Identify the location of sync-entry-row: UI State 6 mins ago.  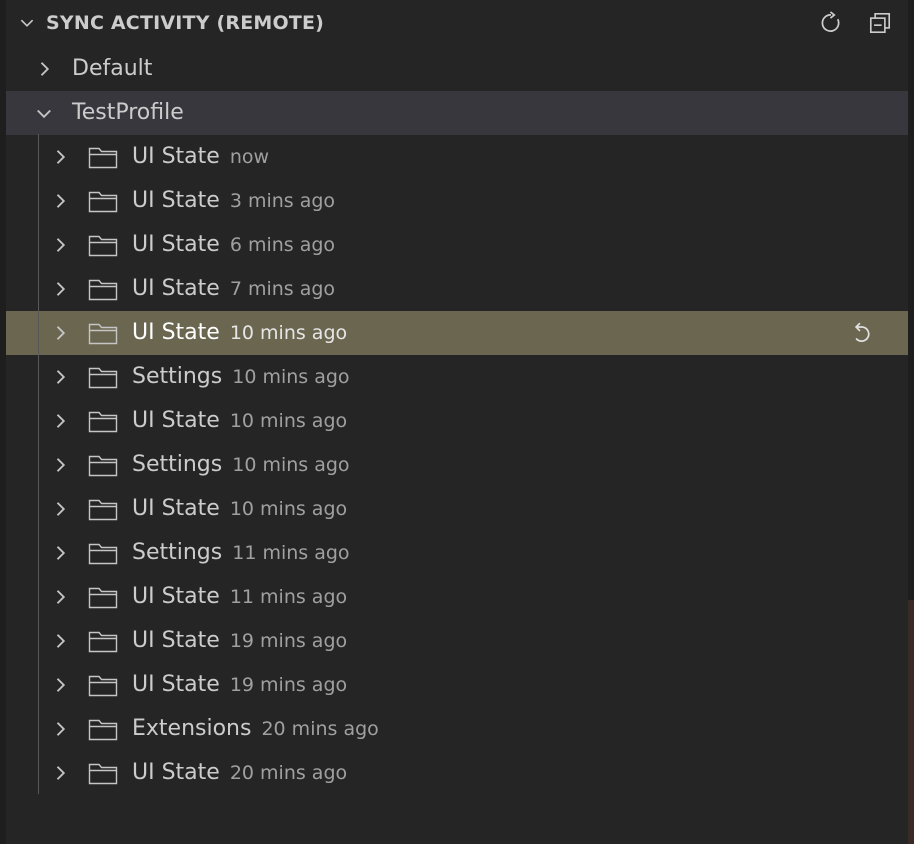
(457, 245).